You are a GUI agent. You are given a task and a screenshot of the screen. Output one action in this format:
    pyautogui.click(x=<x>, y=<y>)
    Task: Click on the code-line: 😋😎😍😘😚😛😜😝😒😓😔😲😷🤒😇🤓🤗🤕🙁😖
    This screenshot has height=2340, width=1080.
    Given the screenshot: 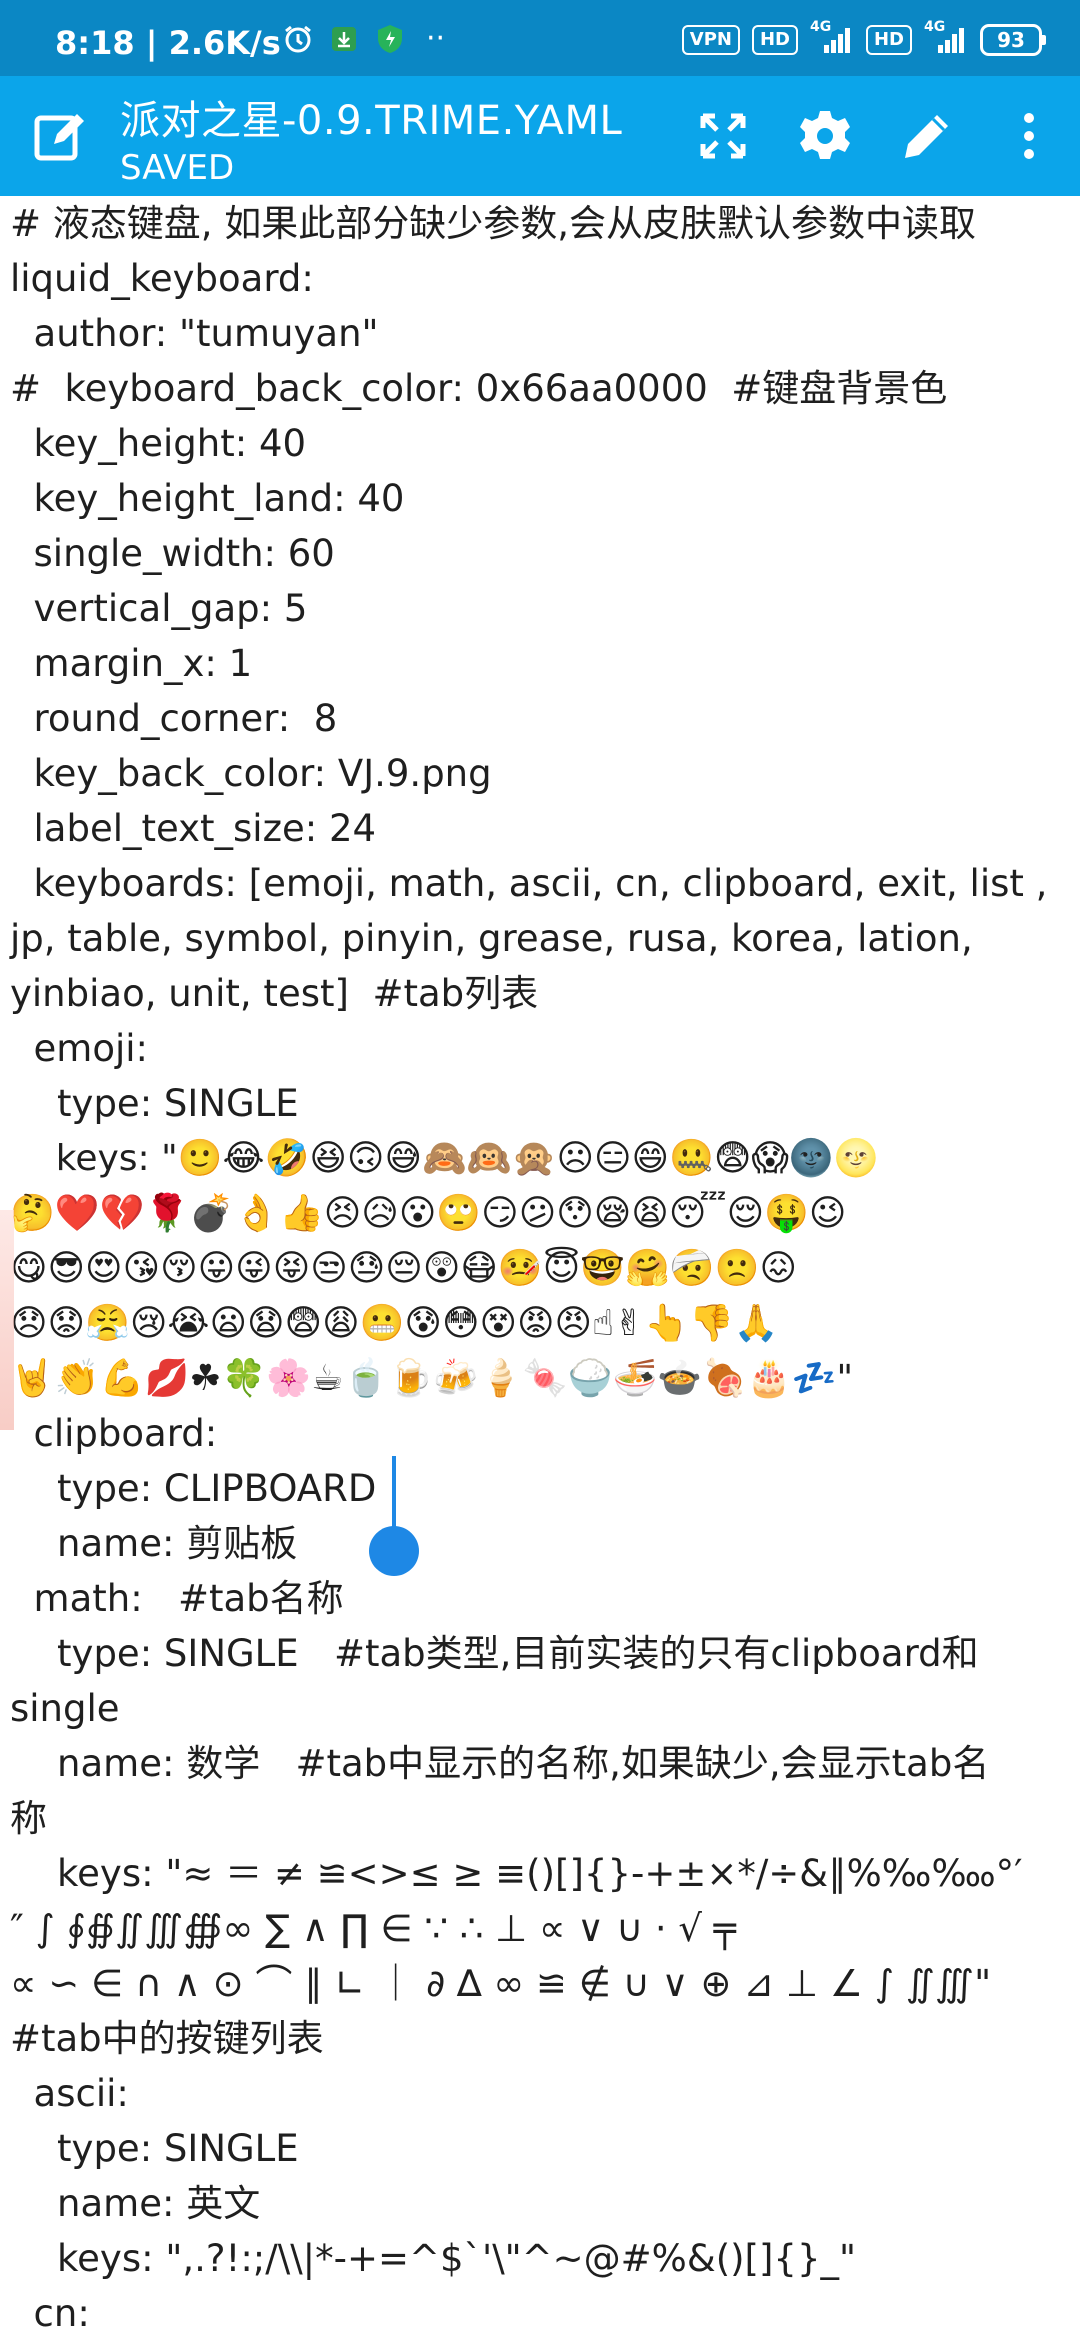 What is the action you would take?
    pyautogui.click(x=540, y=1268)
    